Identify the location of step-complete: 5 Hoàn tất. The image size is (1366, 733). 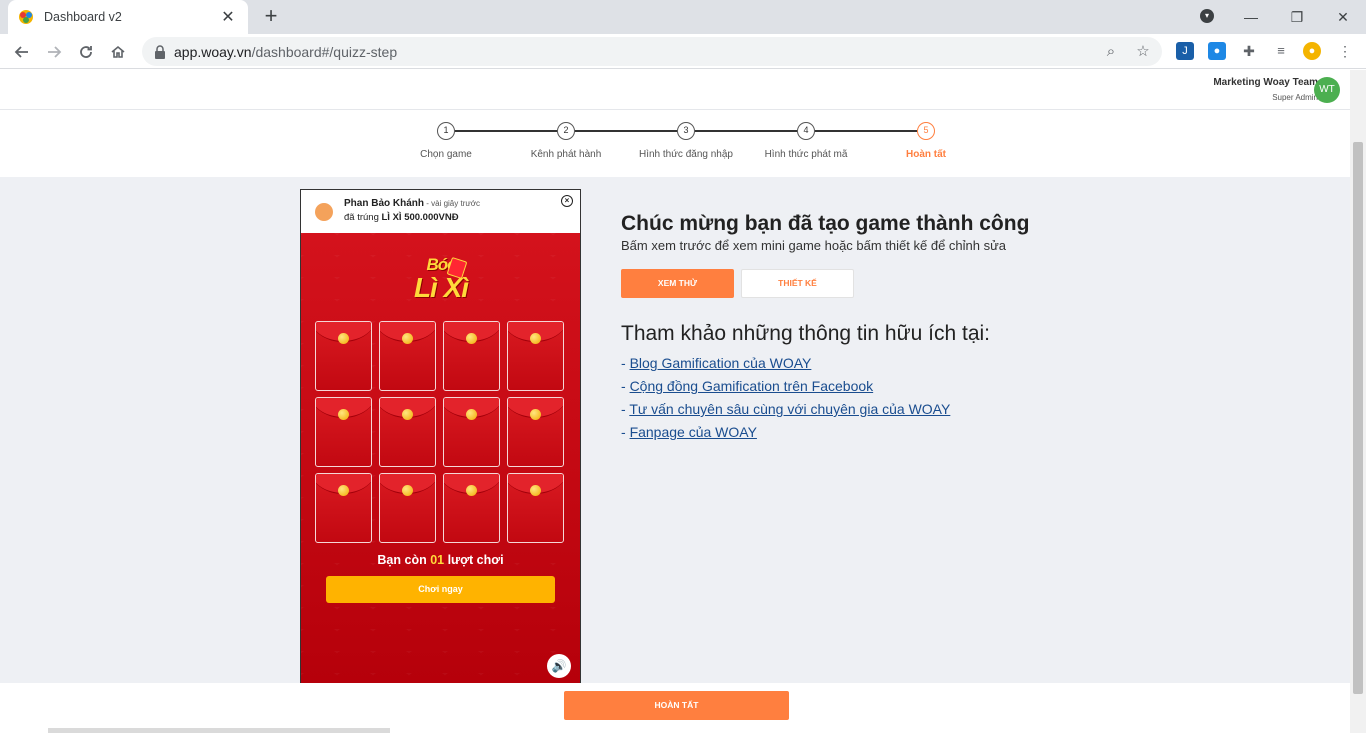
(926, 141).